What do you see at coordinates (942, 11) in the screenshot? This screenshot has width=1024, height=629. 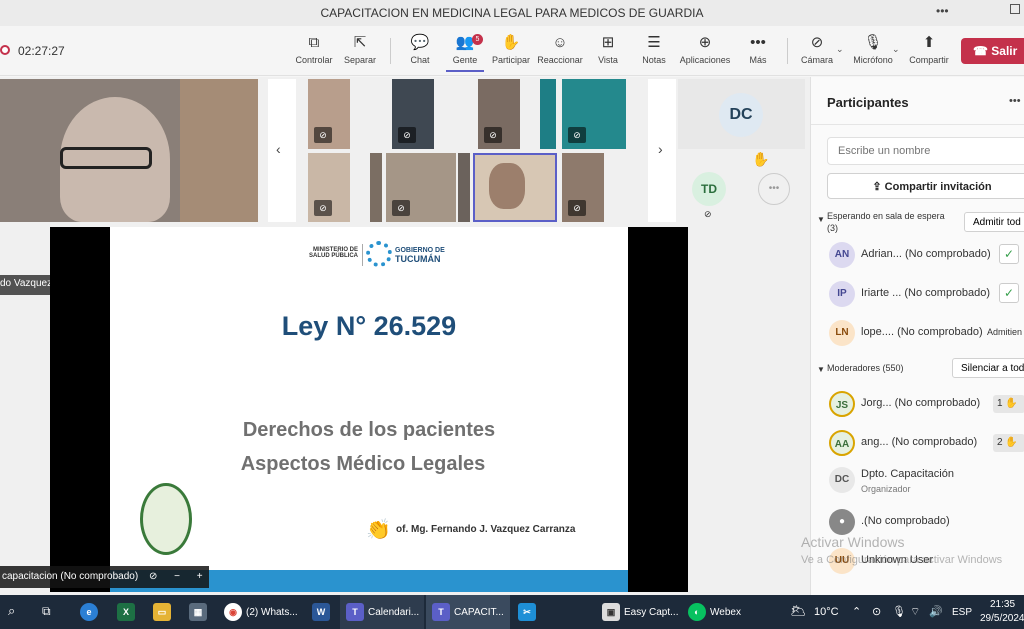 I see `more-options-icon: •••` at bounding box center [942, 11].